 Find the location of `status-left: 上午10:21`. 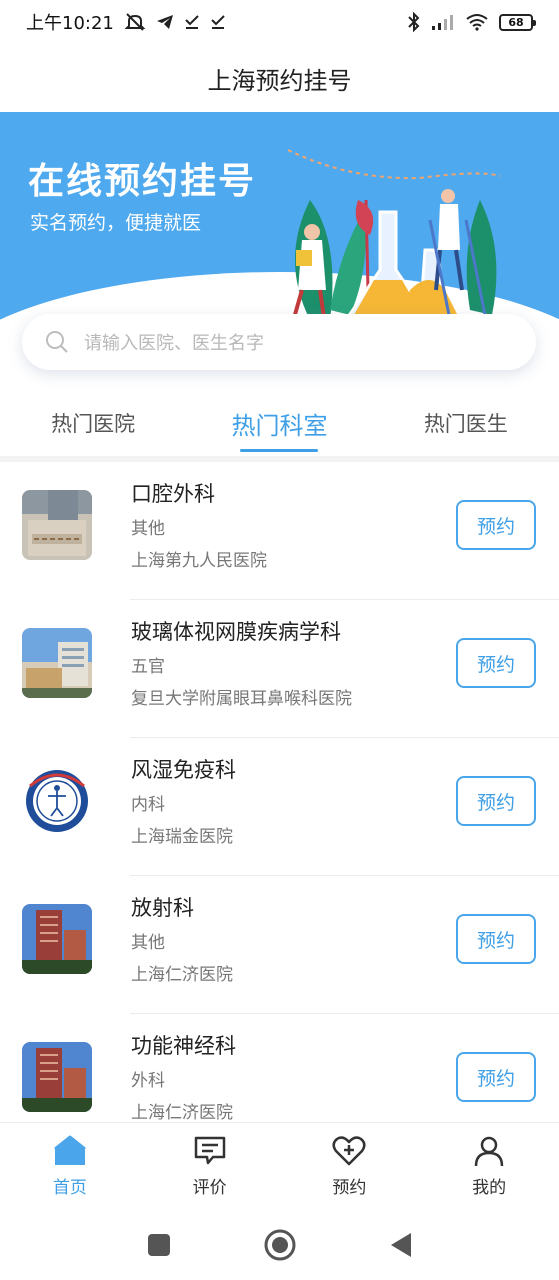

status-left: 上午10:21 is located at coordinates (126, 22).